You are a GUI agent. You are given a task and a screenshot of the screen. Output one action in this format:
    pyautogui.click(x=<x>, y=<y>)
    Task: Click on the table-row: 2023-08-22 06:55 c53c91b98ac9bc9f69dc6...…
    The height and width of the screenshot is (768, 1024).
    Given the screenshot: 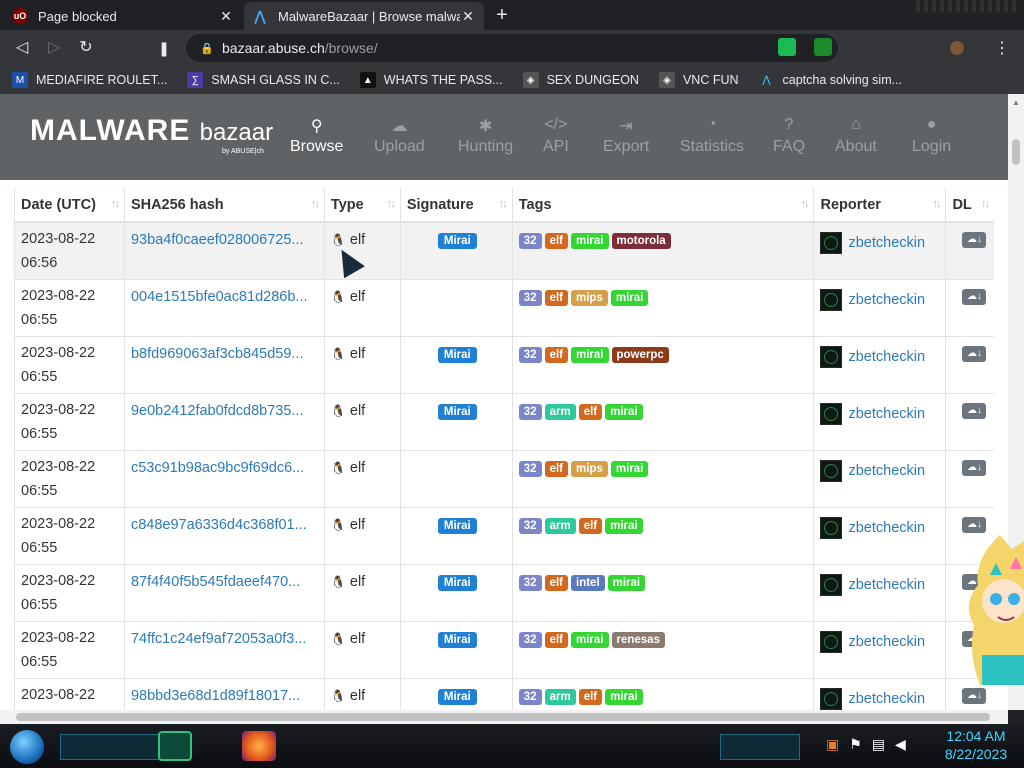 What is the action you would take?
    pyautogui.click(x=504, y=478)
    